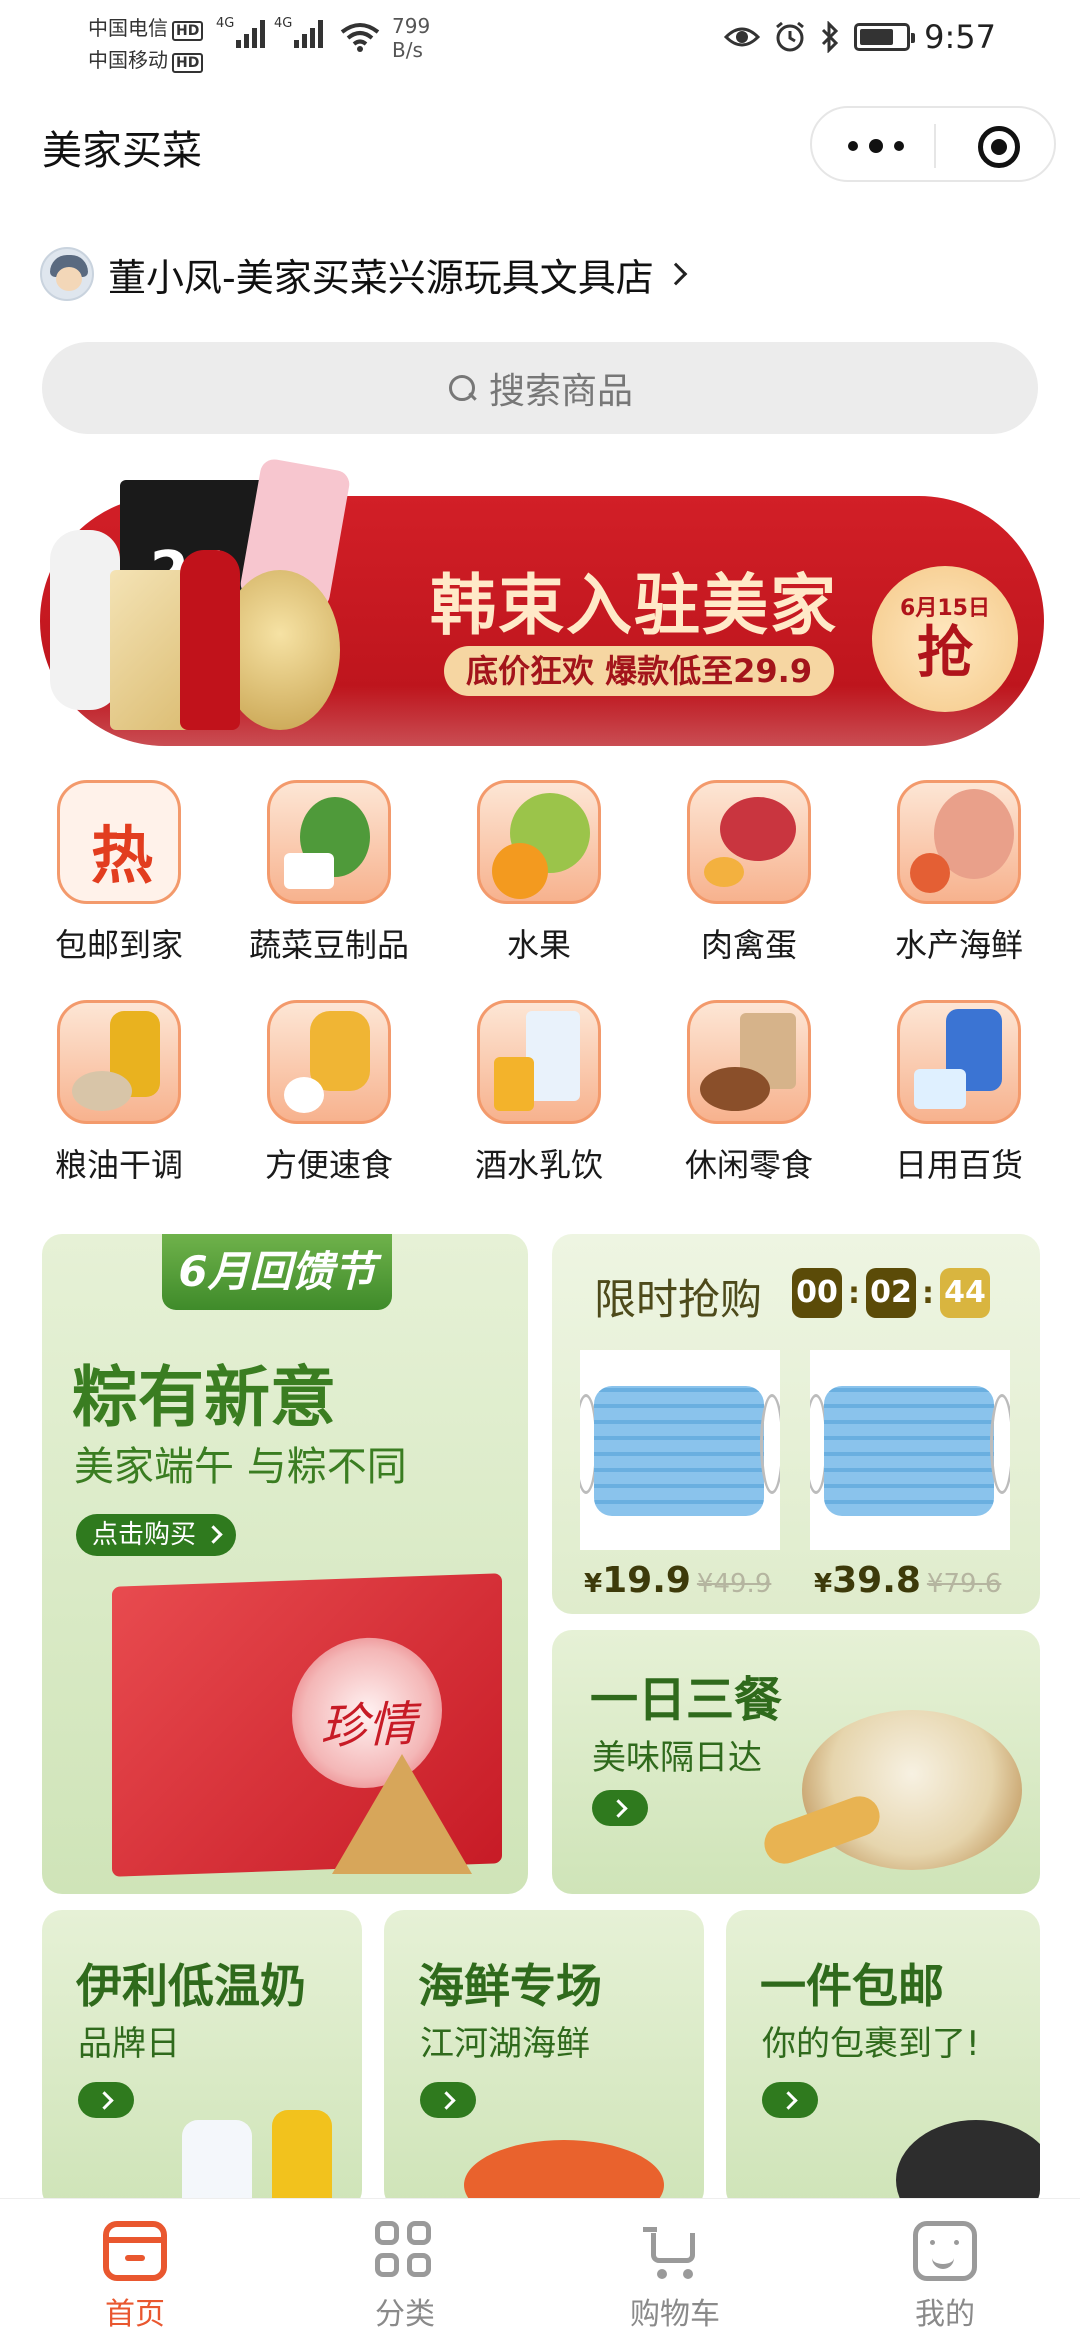 Image resolution: width=1080 pixels, height=2340 pixels. Describe the element at coordinates (204, 1397) in the screenshot. I see `festival-title: 粽有新意` at that location.